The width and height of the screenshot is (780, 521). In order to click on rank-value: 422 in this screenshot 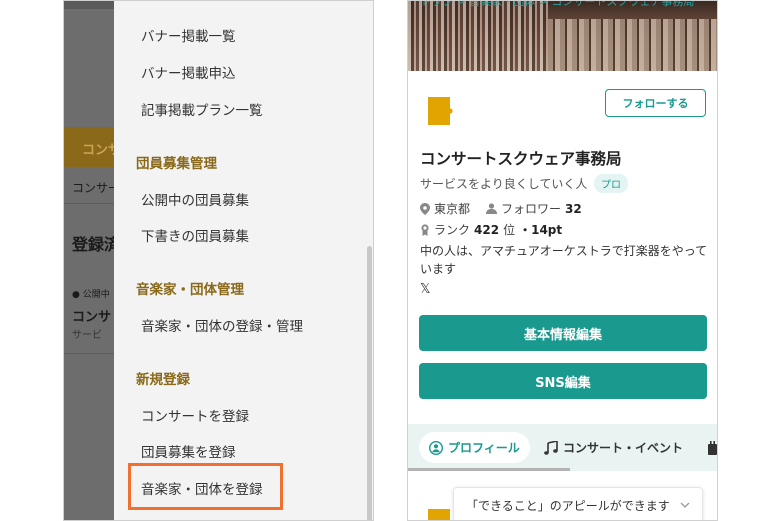, I will do `click(487, 229)`.